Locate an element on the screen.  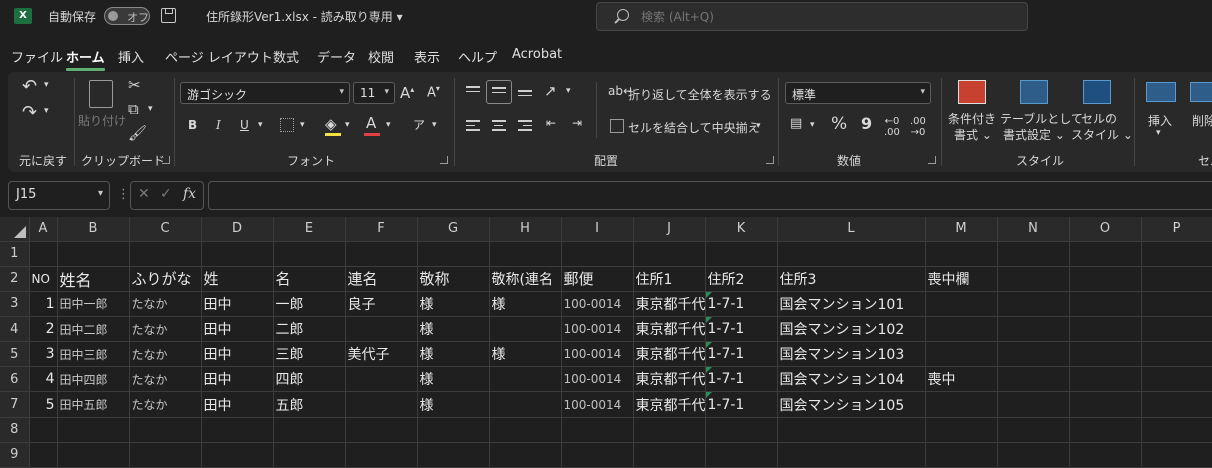
cell: 東京都千代 is located at coordinates (669, 304).